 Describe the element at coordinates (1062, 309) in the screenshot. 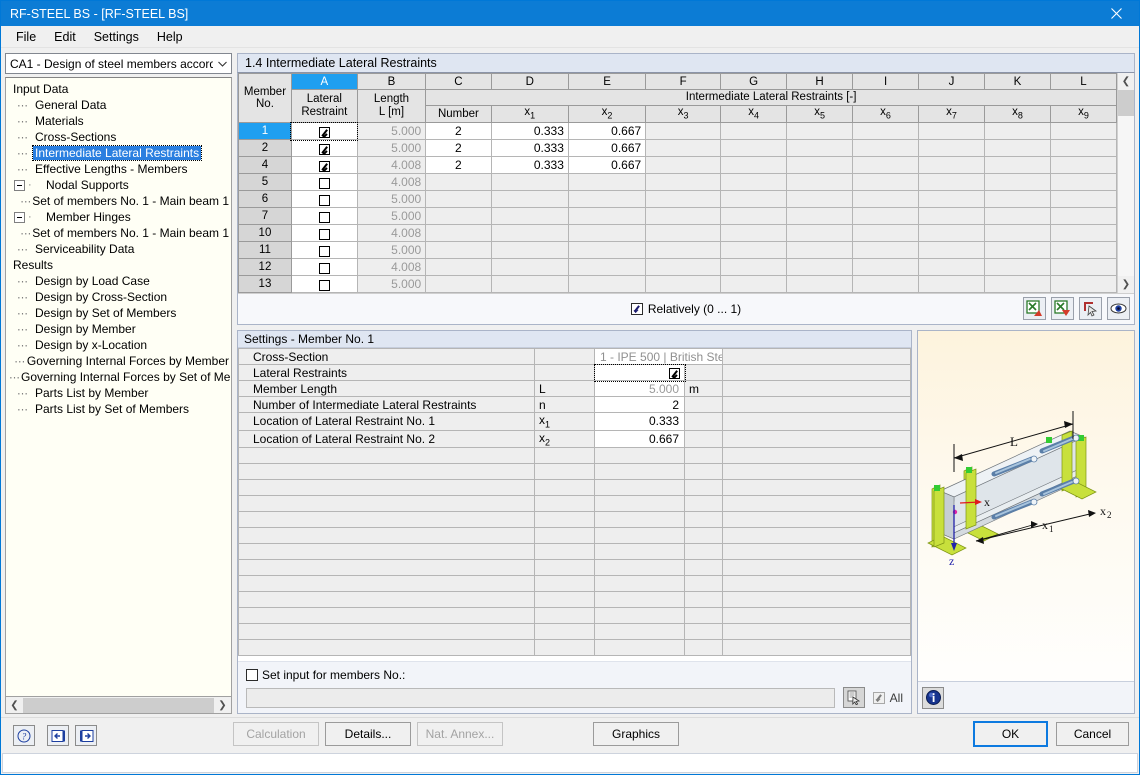

I see `export-to-excel-icon` at that location.